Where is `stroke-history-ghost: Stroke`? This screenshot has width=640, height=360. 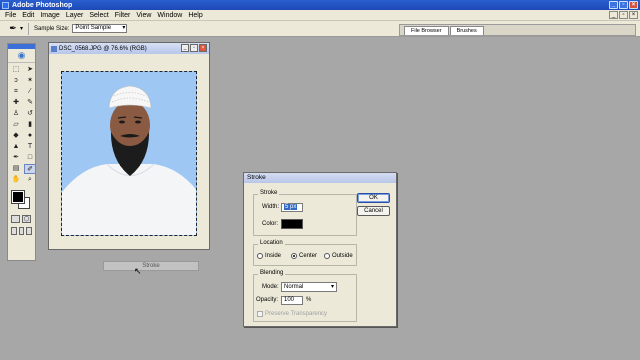
stroke-history-ghost: Stroke is located at coordinates (151, 266).